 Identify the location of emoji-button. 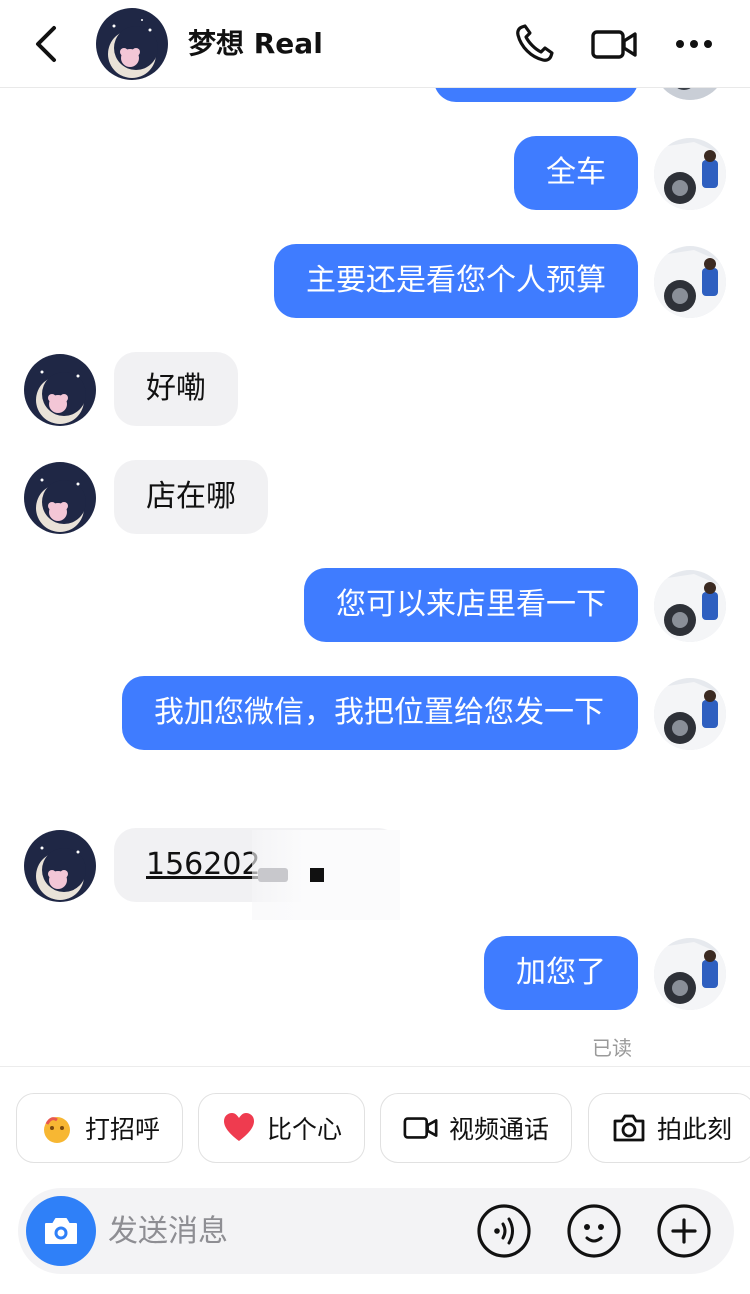
(594, 1231).